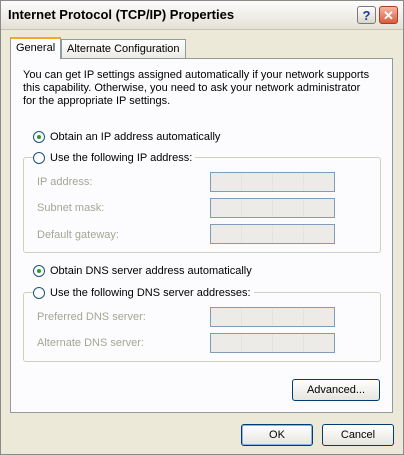  I want to click on radio-use-following-ip: Use the following IP address:, so click(114, 158).